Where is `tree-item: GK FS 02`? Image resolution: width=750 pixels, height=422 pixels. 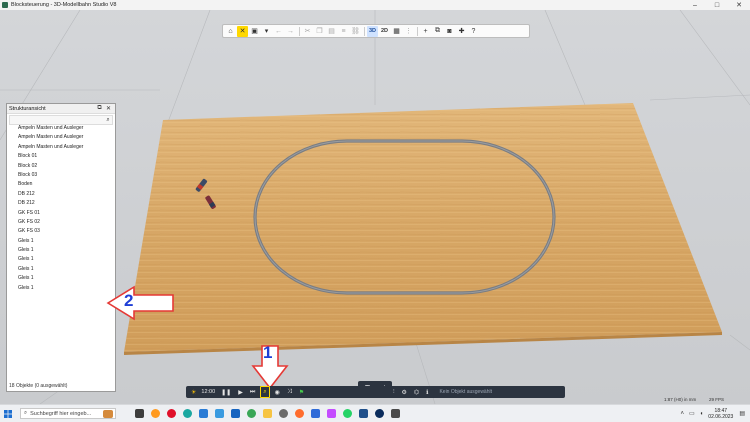
tree-item: GK FS 02 is located at coordinates (61, 222).